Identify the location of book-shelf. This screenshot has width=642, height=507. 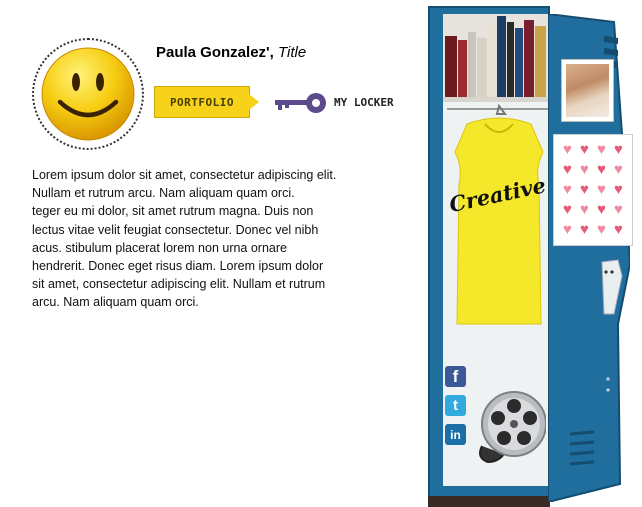
(495, 56).